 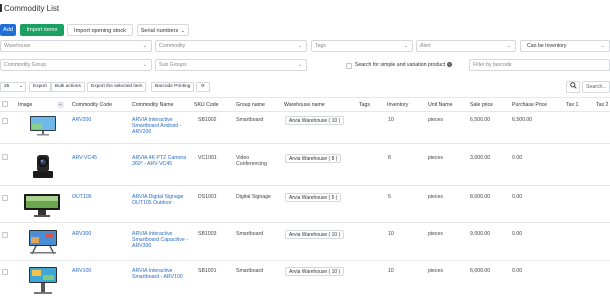 What do you see at coordinates (547, 46) in the screenshot?
I see `inventory-filter-label: Can be Inventory` at bounding box center [547, 46].